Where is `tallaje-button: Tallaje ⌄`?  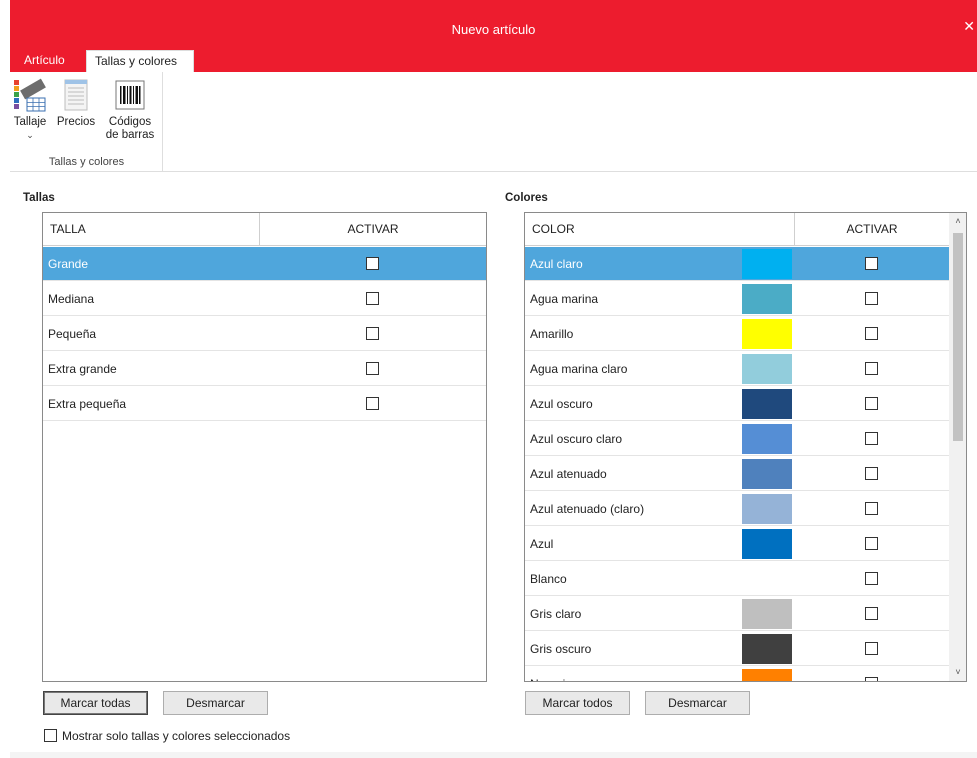
tallaje-button: Tallaje ⌄ is located at coordinates (30, 109).